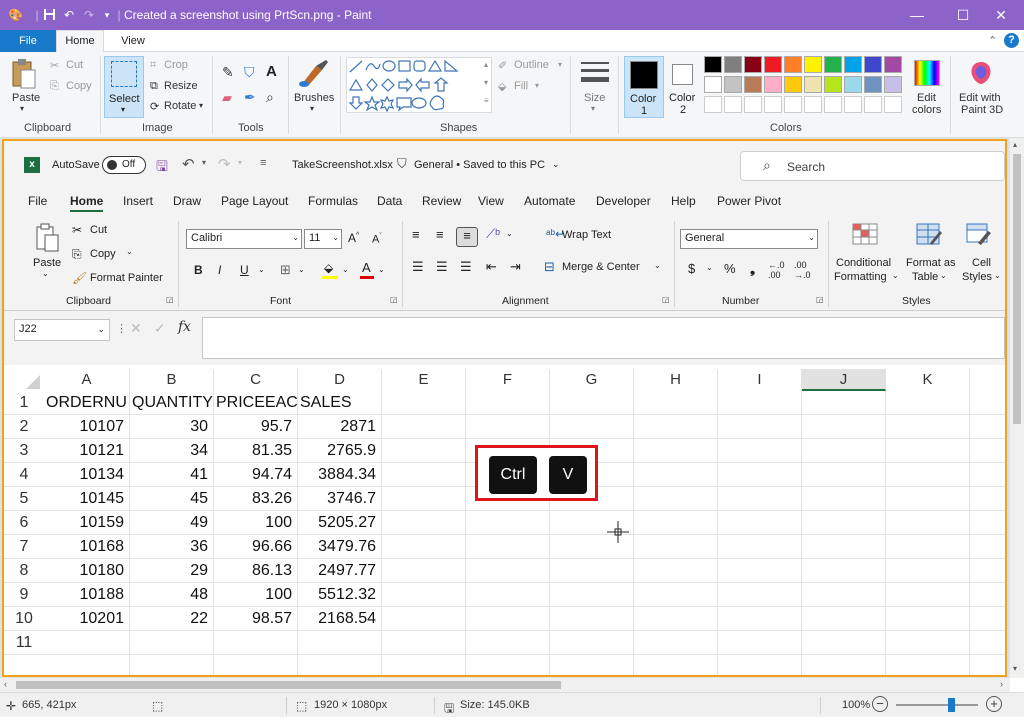 The height and width of the screenshot is (720, 1024). Describe the element at coordinates (84, 499) in the screenshot. I see `data-cell: 10145` at that location.